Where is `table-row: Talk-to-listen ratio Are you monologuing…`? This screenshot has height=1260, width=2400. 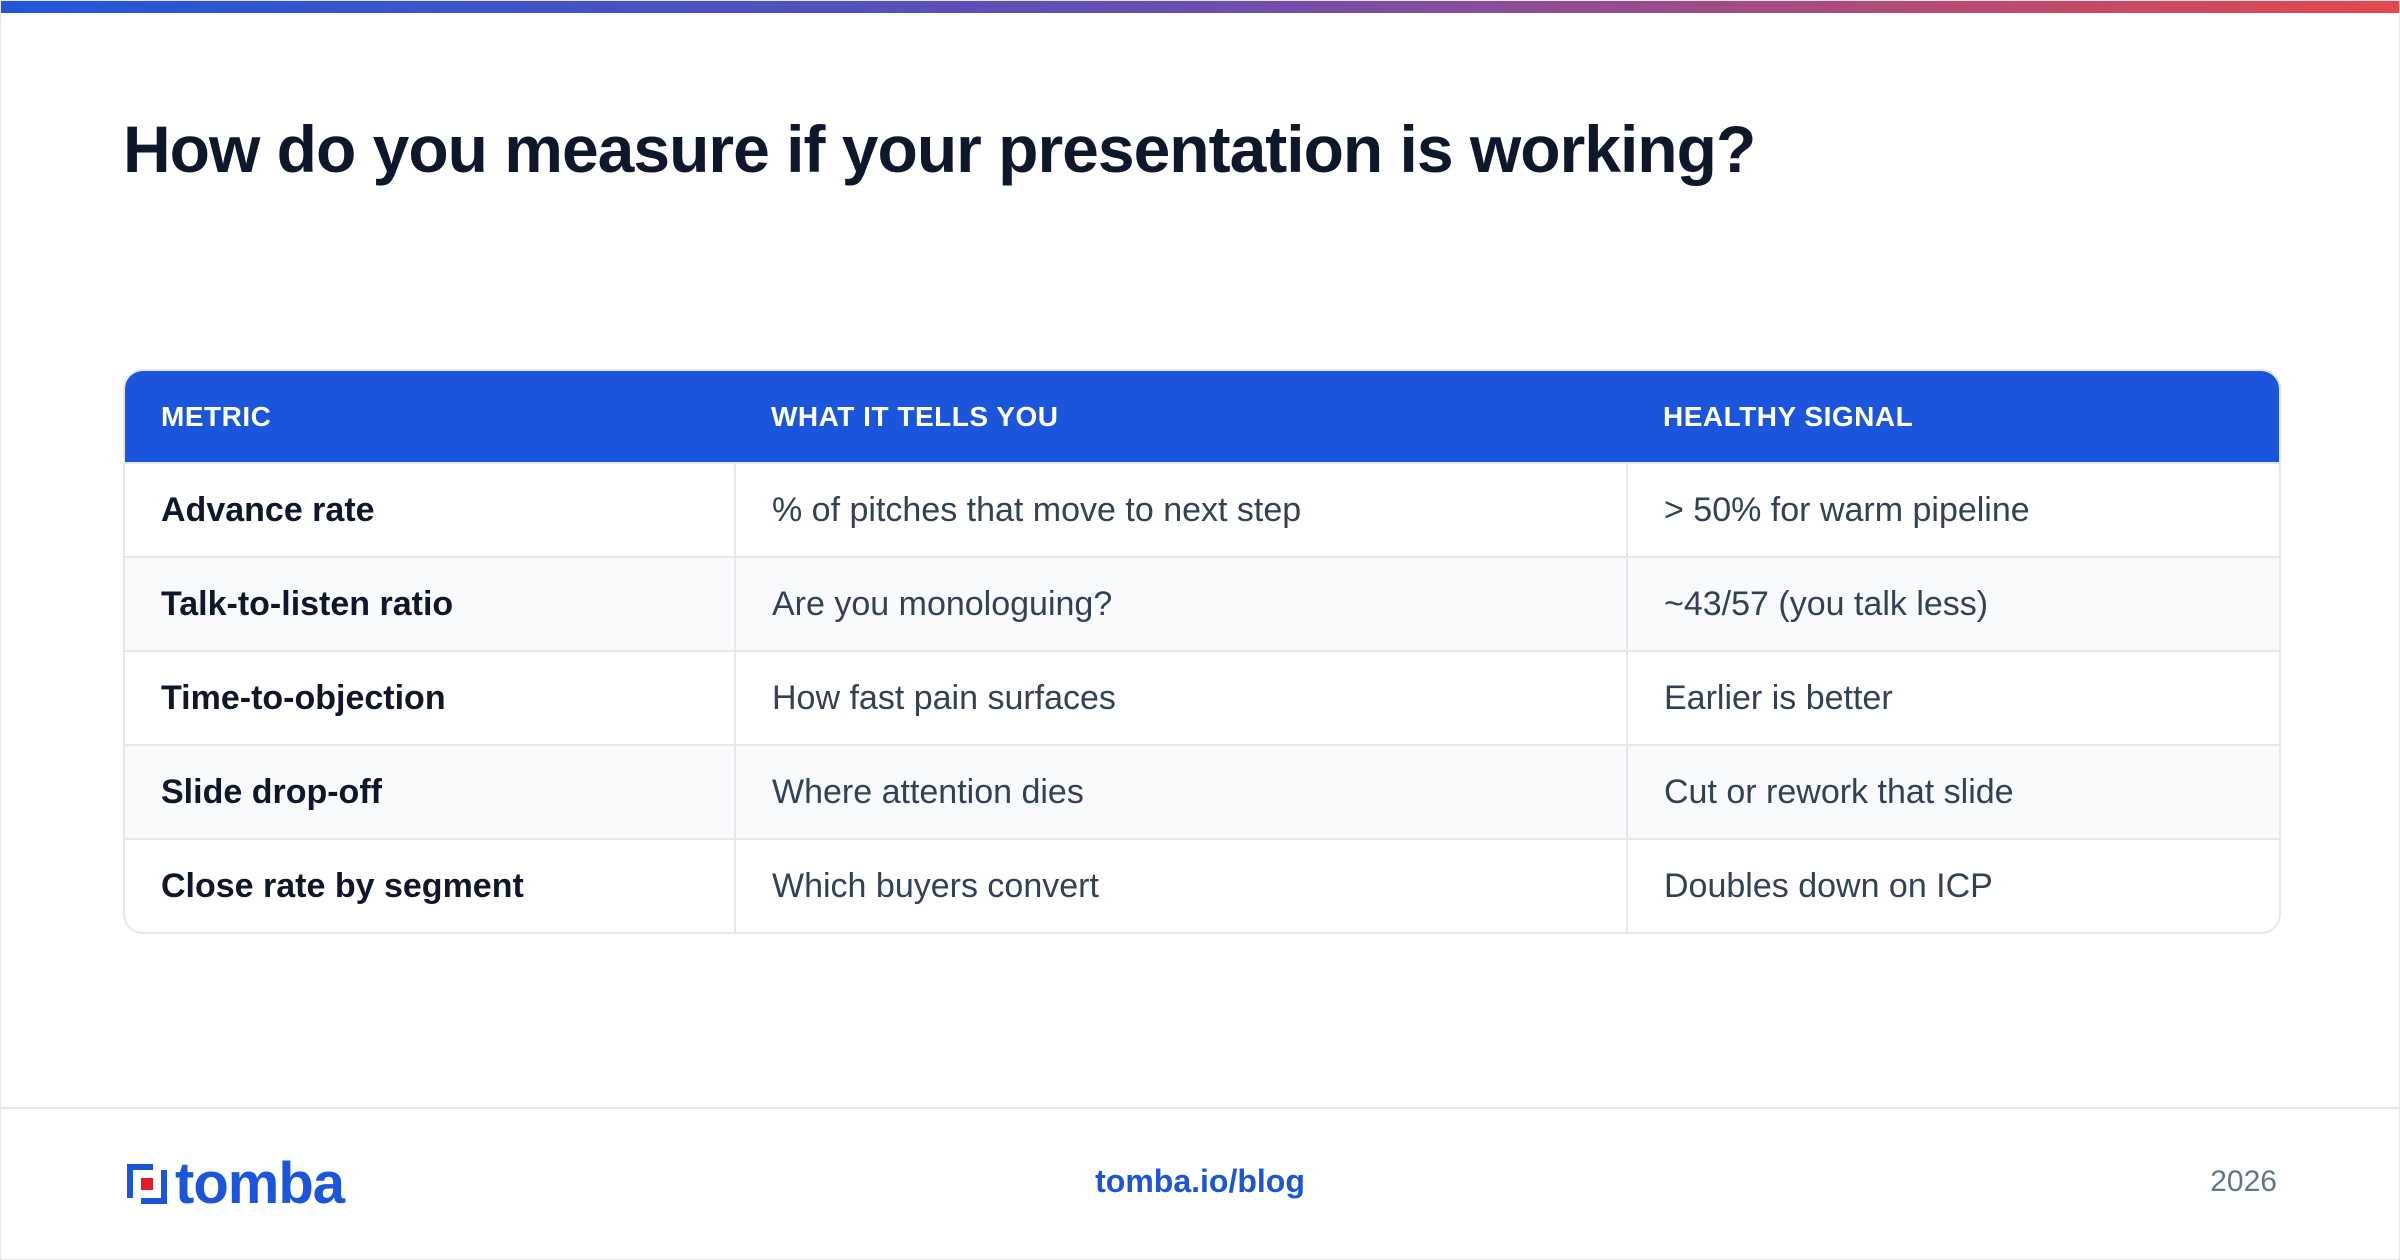 table-row: Talk-to-listen ratio Are you monologuing… is located at coordinates (1202, 603).